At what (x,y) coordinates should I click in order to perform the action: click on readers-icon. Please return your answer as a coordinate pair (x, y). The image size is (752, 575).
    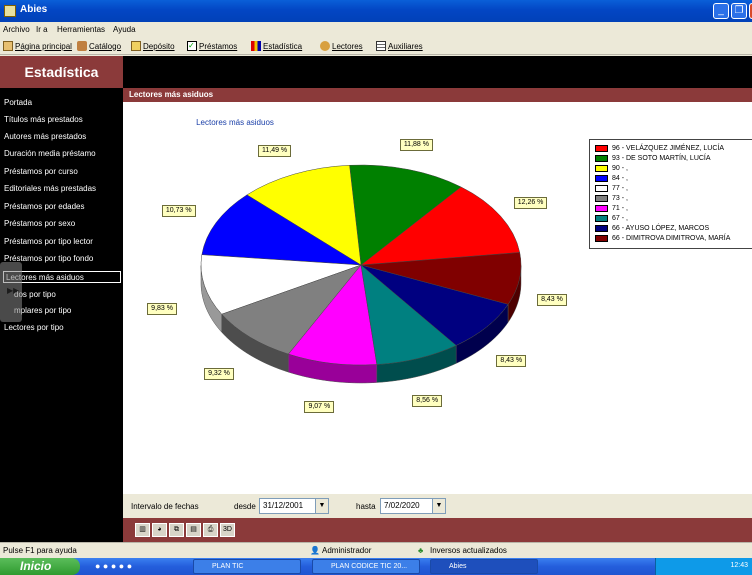
    Looking at the image, I should click on (325, 46).